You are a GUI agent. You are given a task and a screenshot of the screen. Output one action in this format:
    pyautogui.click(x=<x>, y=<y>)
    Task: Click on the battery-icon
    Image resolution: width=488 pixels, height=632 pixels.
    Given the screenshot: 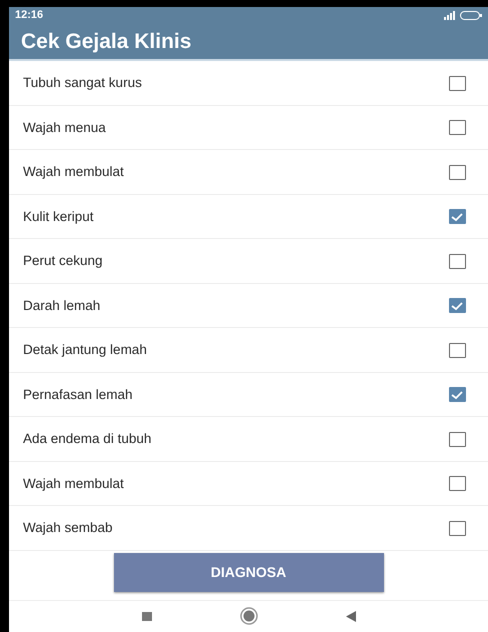 What is the action you would take?
    pyautogui.click(x=471, y=15)
    